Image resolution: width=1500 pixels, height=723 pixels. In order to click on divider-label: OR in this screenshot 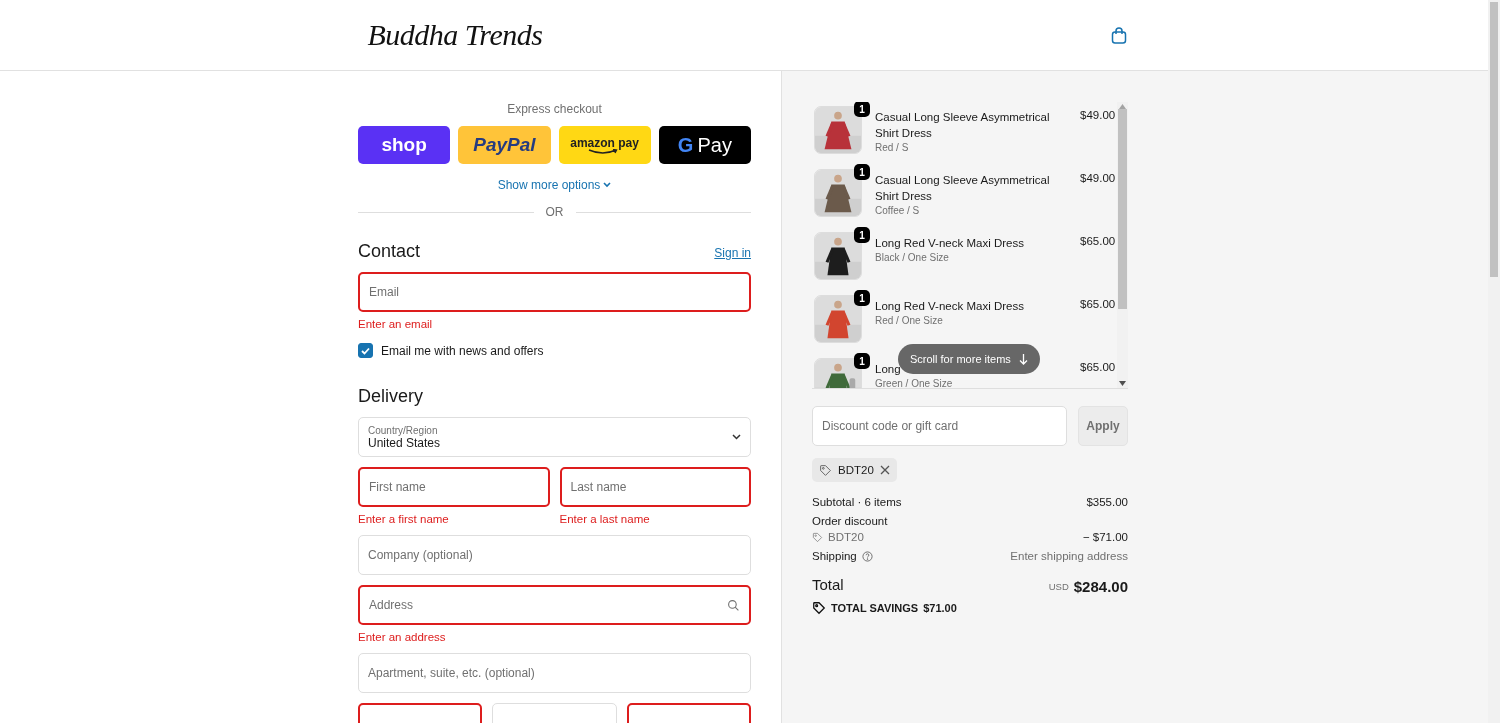, I will do `click(554, 212)`.